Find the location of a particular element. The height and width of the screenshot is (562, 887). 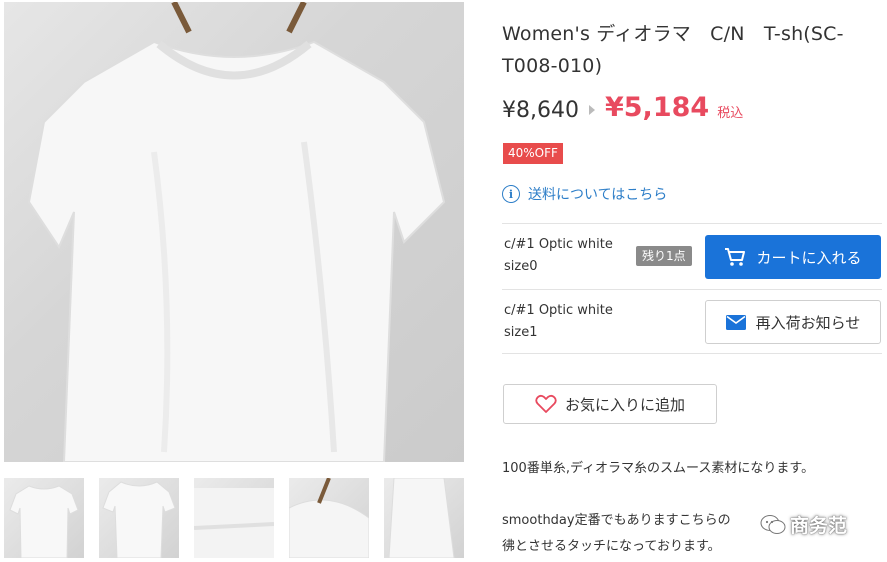

heart-outline-icon is located at coordinates (546, 403).